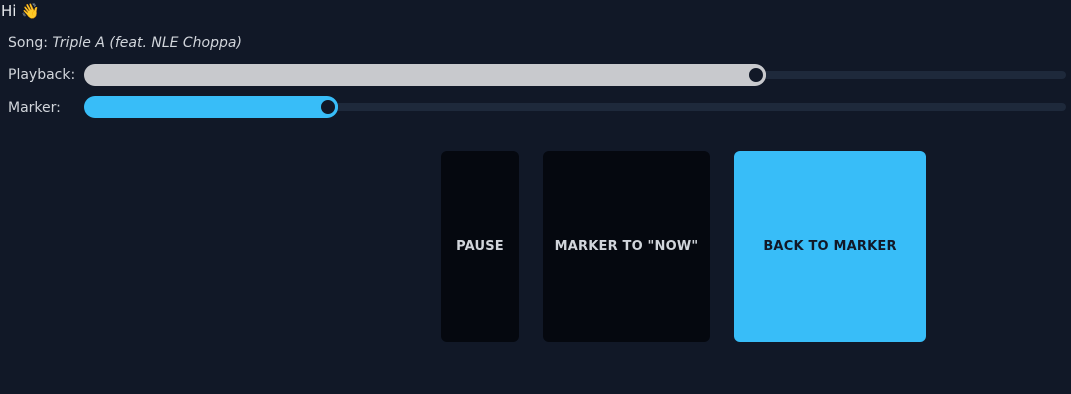  Describe the element at coordinates (28, 43) in the screenshot. I see `song-label: Song:` at that location.